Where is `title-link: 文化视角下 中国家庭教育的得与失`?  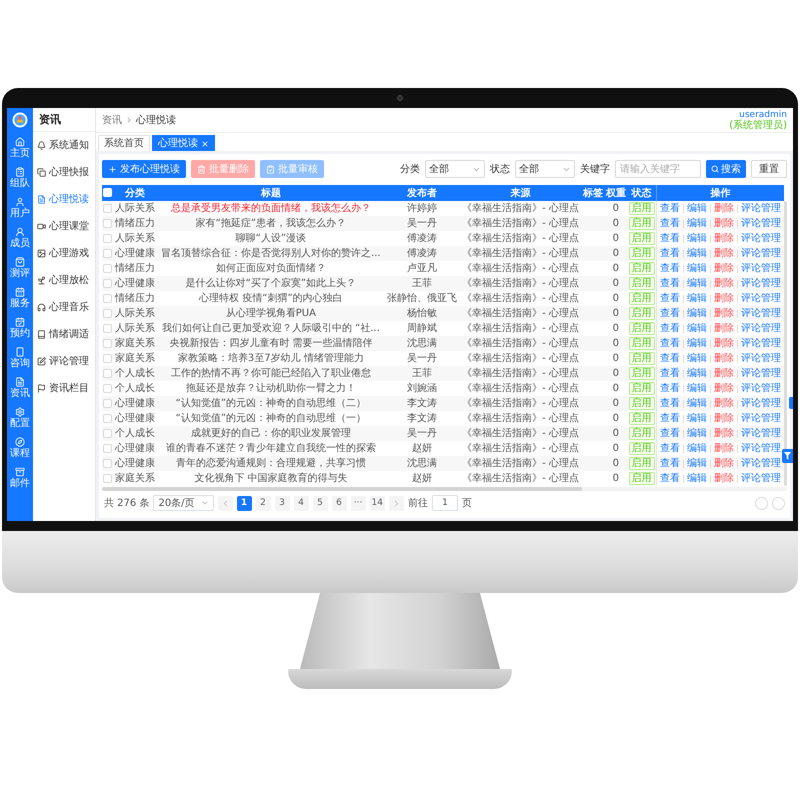
title-link: 文化视角下 中国家庭教育的得与失 is located at coordinates (271, 478).